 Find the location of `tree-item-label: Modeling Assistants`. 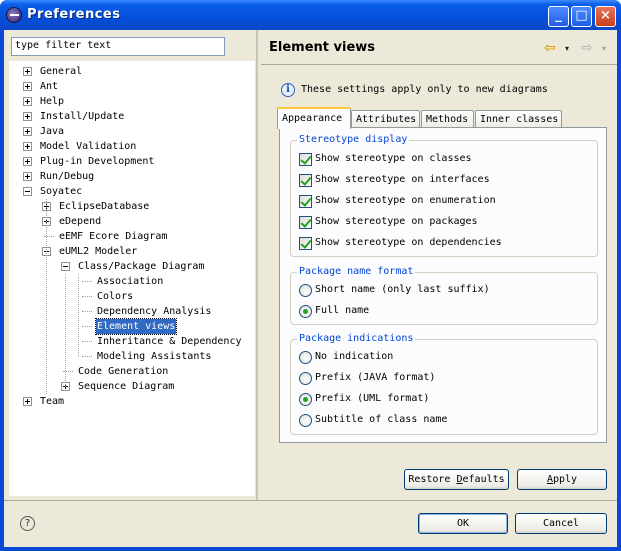

tree-item-label: Modeling Assistants is located at coordinates (154, 356).